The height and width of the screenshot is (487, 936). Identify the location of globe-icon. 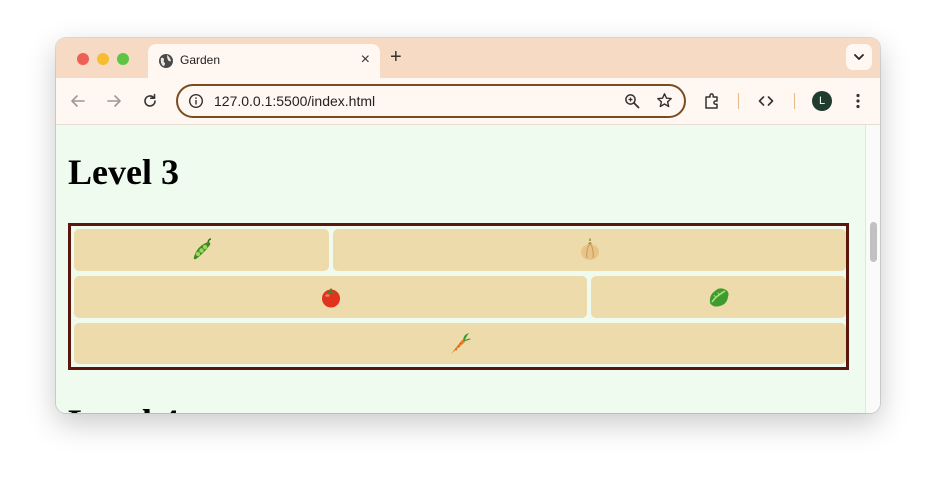
(166, 61).